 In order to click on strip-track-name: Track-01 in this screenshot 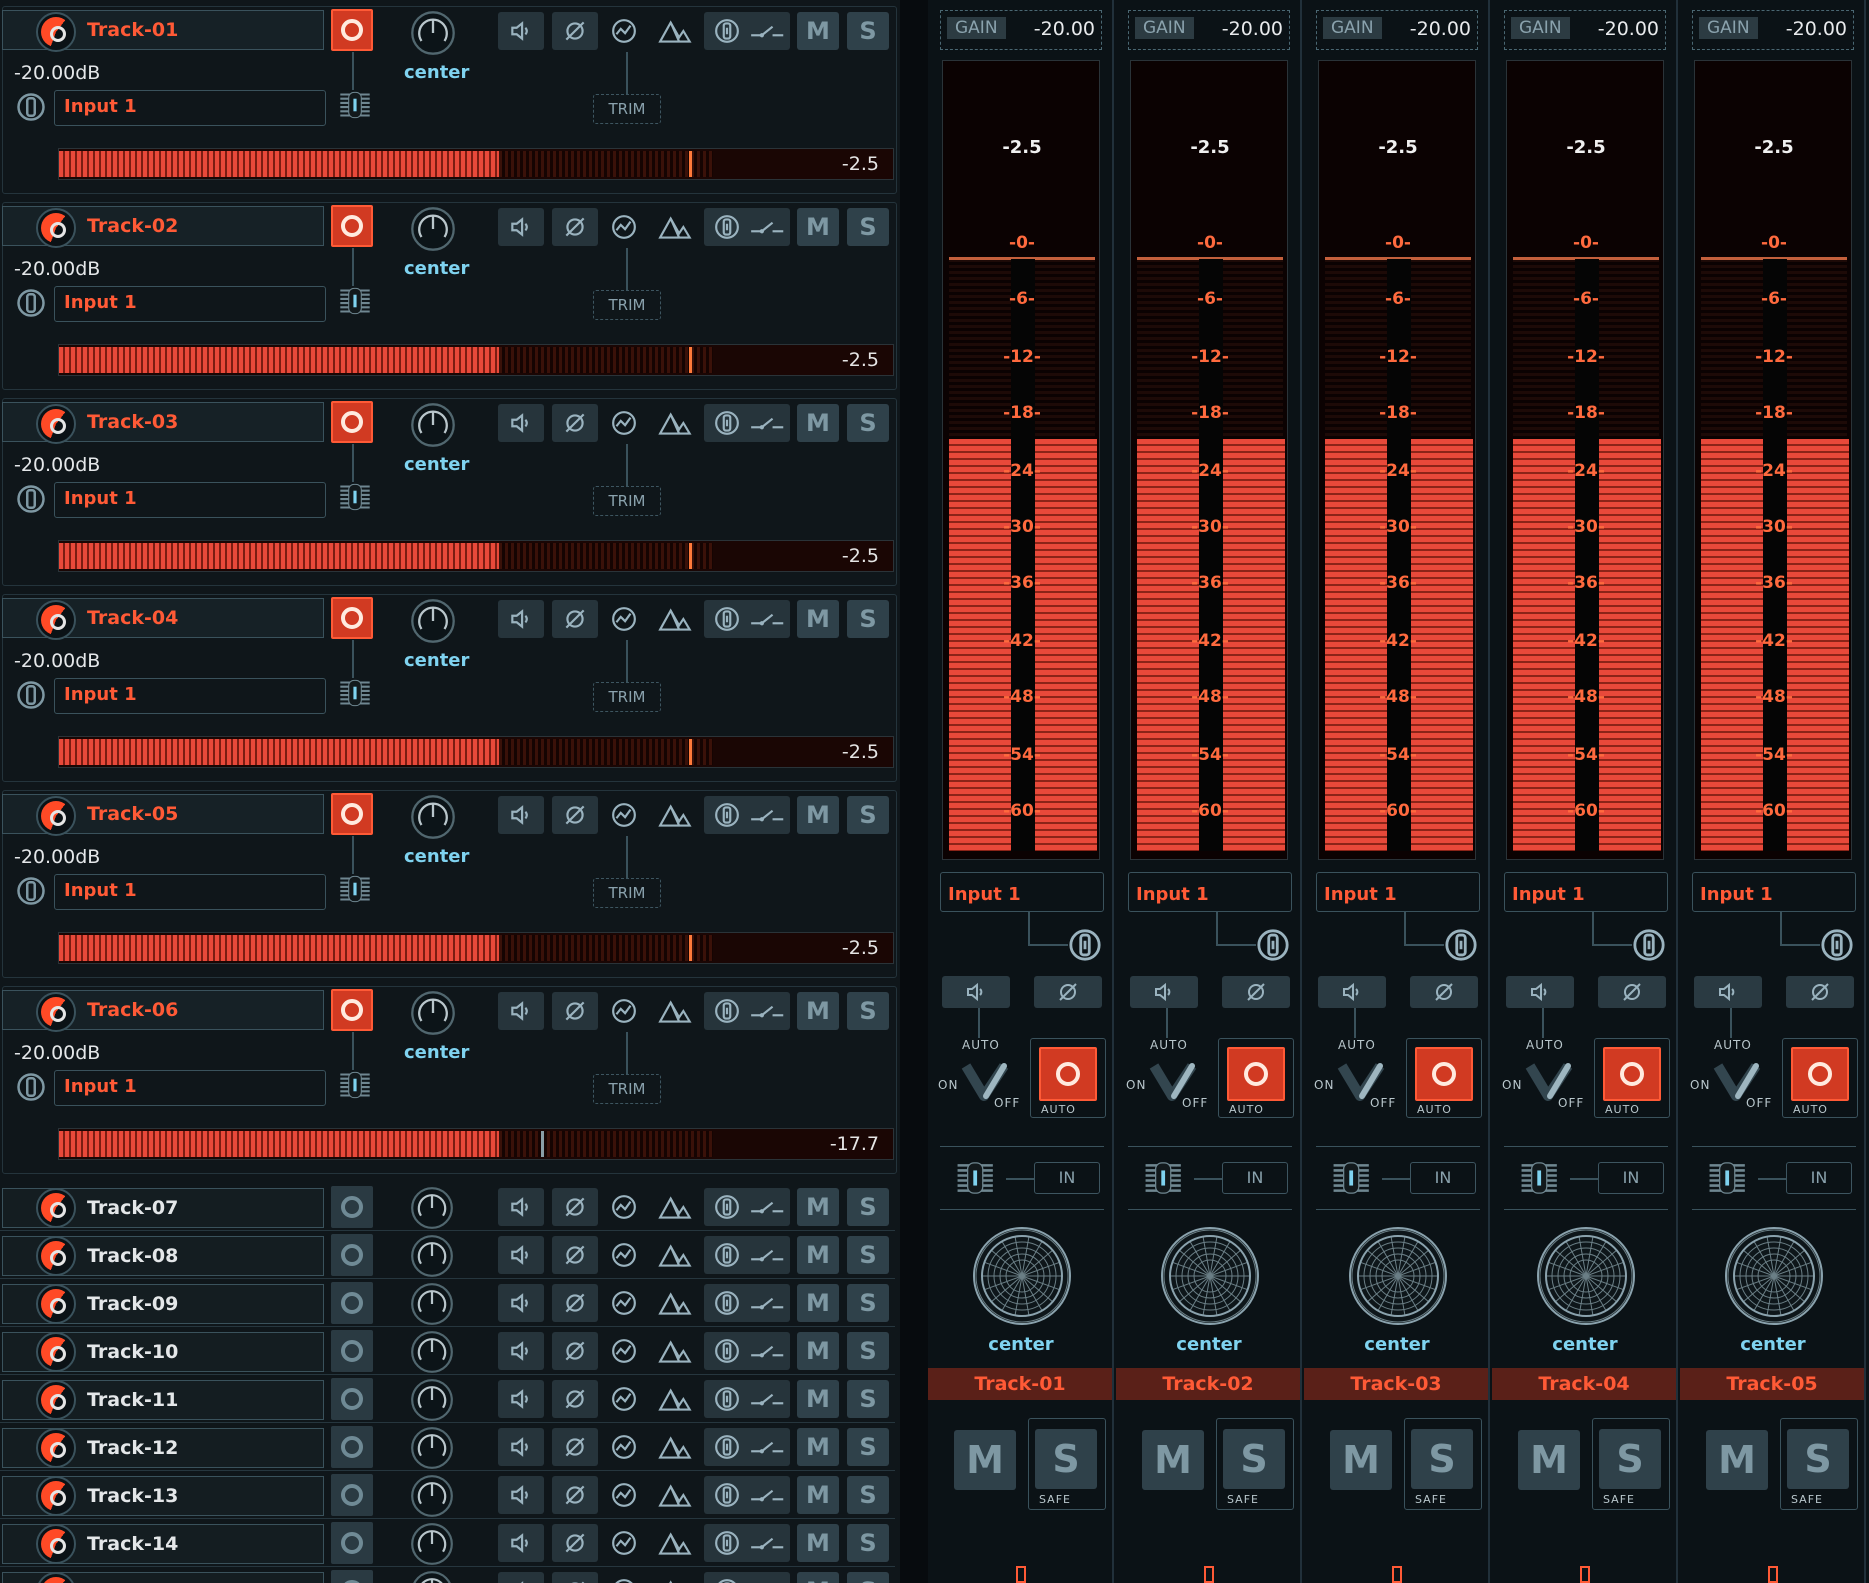, I will do `click(1020, 1384)`.